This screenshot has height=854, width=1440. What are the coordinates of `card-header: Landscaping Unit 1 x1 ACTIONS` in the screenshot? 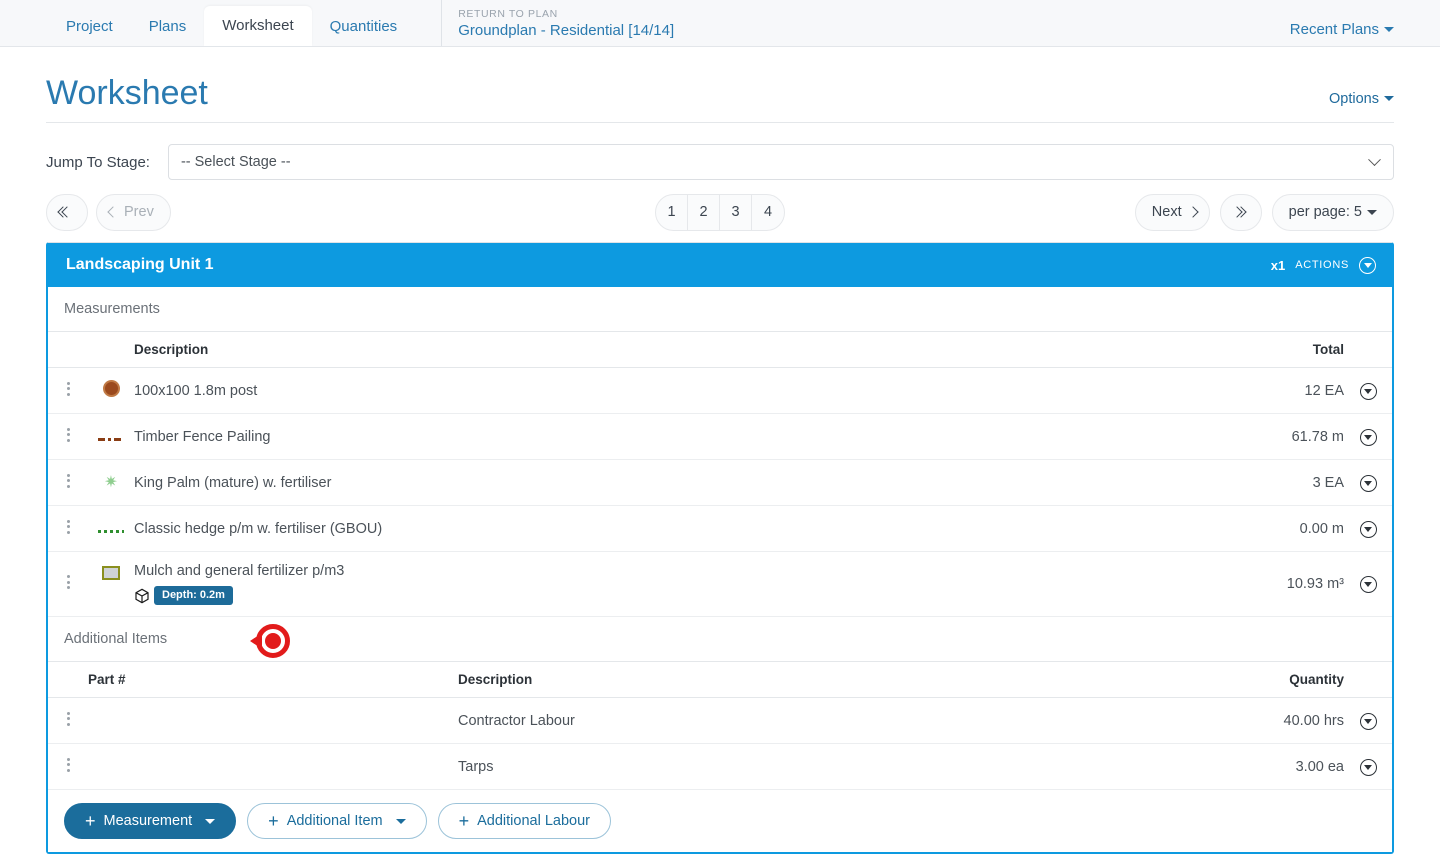 It's located at (720, 265).